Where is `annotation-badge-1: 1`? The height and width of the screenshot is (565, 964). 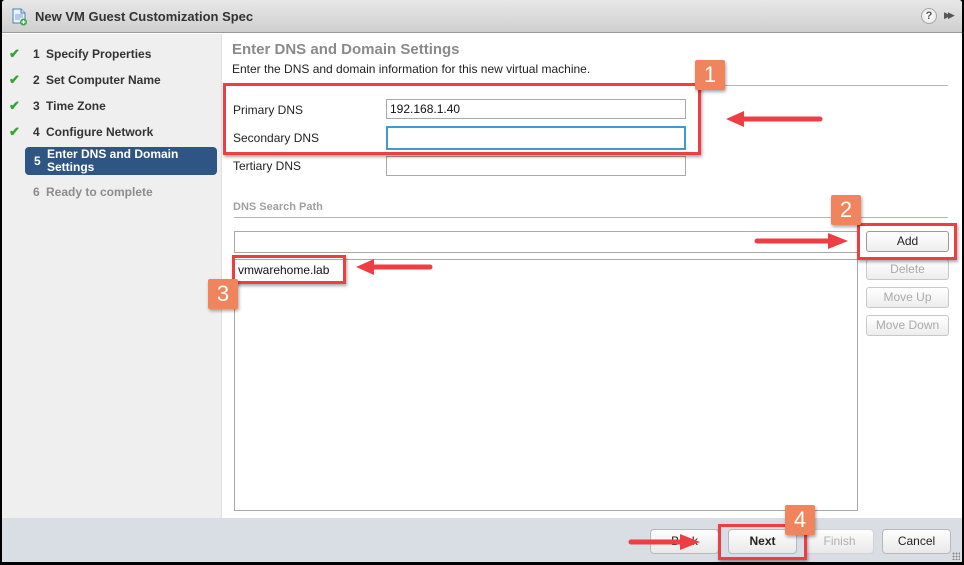
annotation-badge-1: 1 is located at coordinates (710, 75).